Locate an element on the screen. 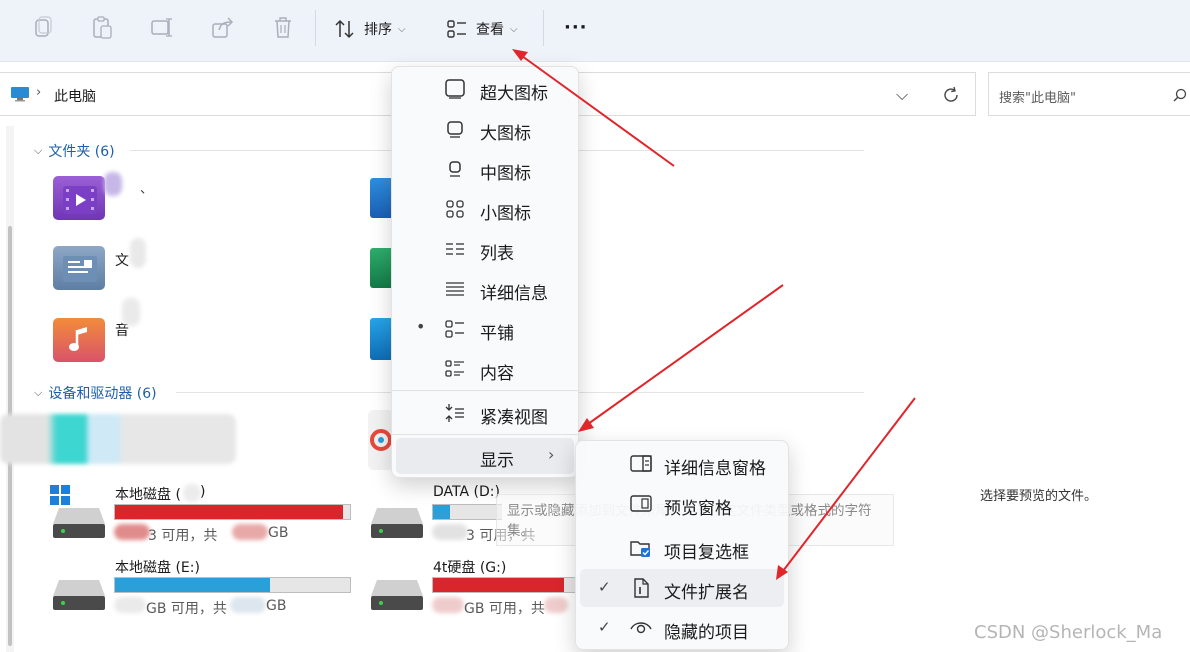  search-icon is located at coordinates (1180, 95).